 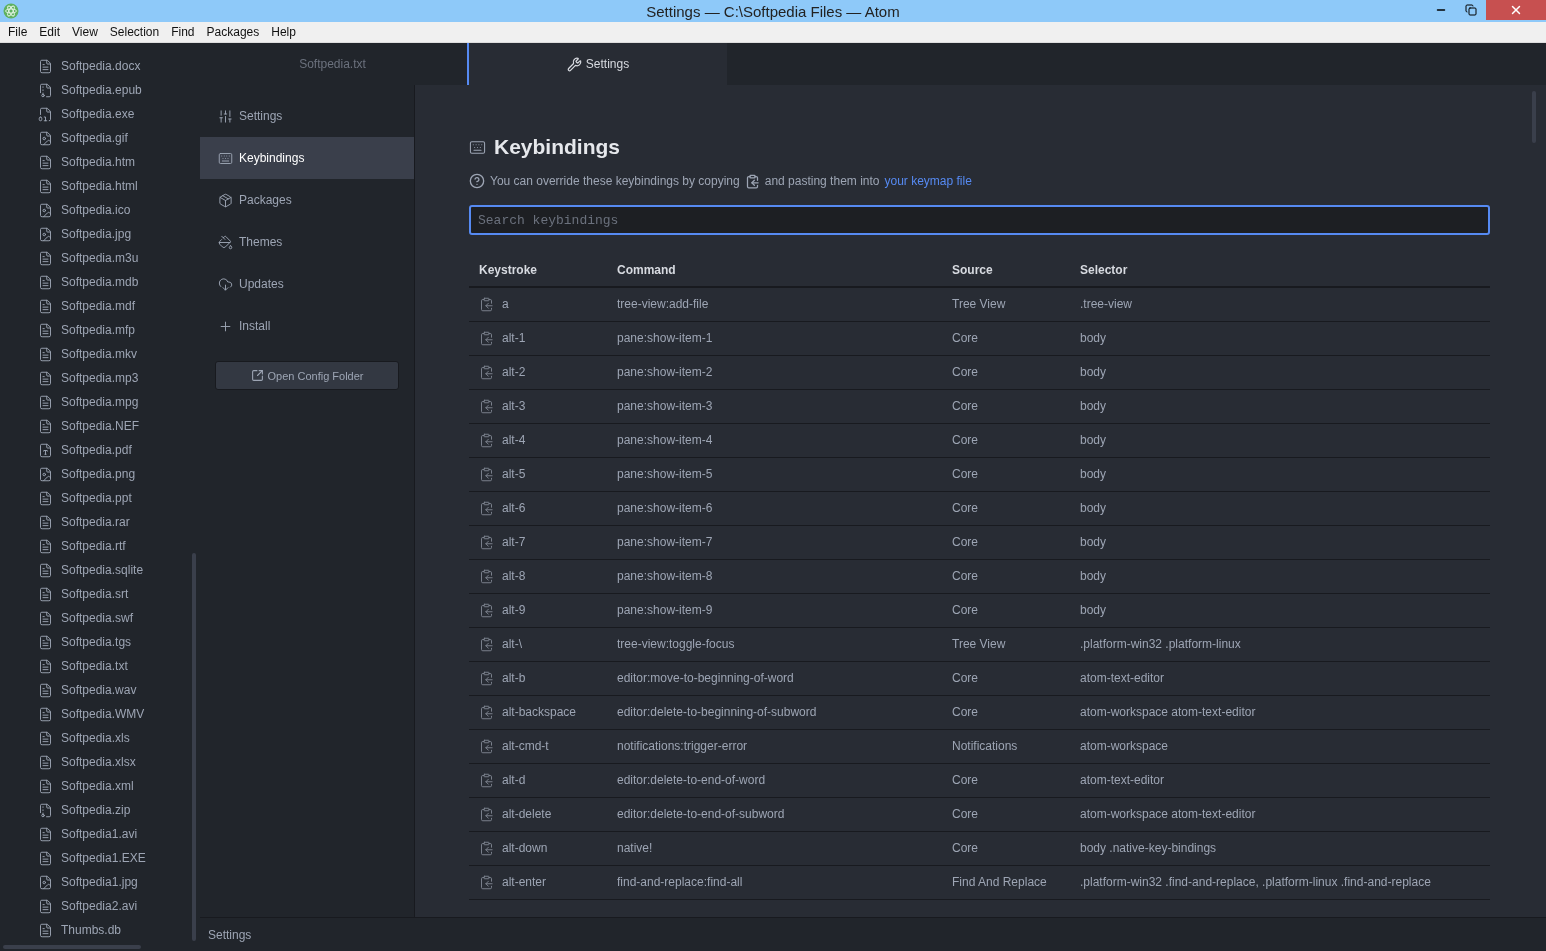 What do you see at coordinates (98, 762) in the screenshot?
I see `file-name: Softpedia.xlsx` at bounding box center [98, 762].